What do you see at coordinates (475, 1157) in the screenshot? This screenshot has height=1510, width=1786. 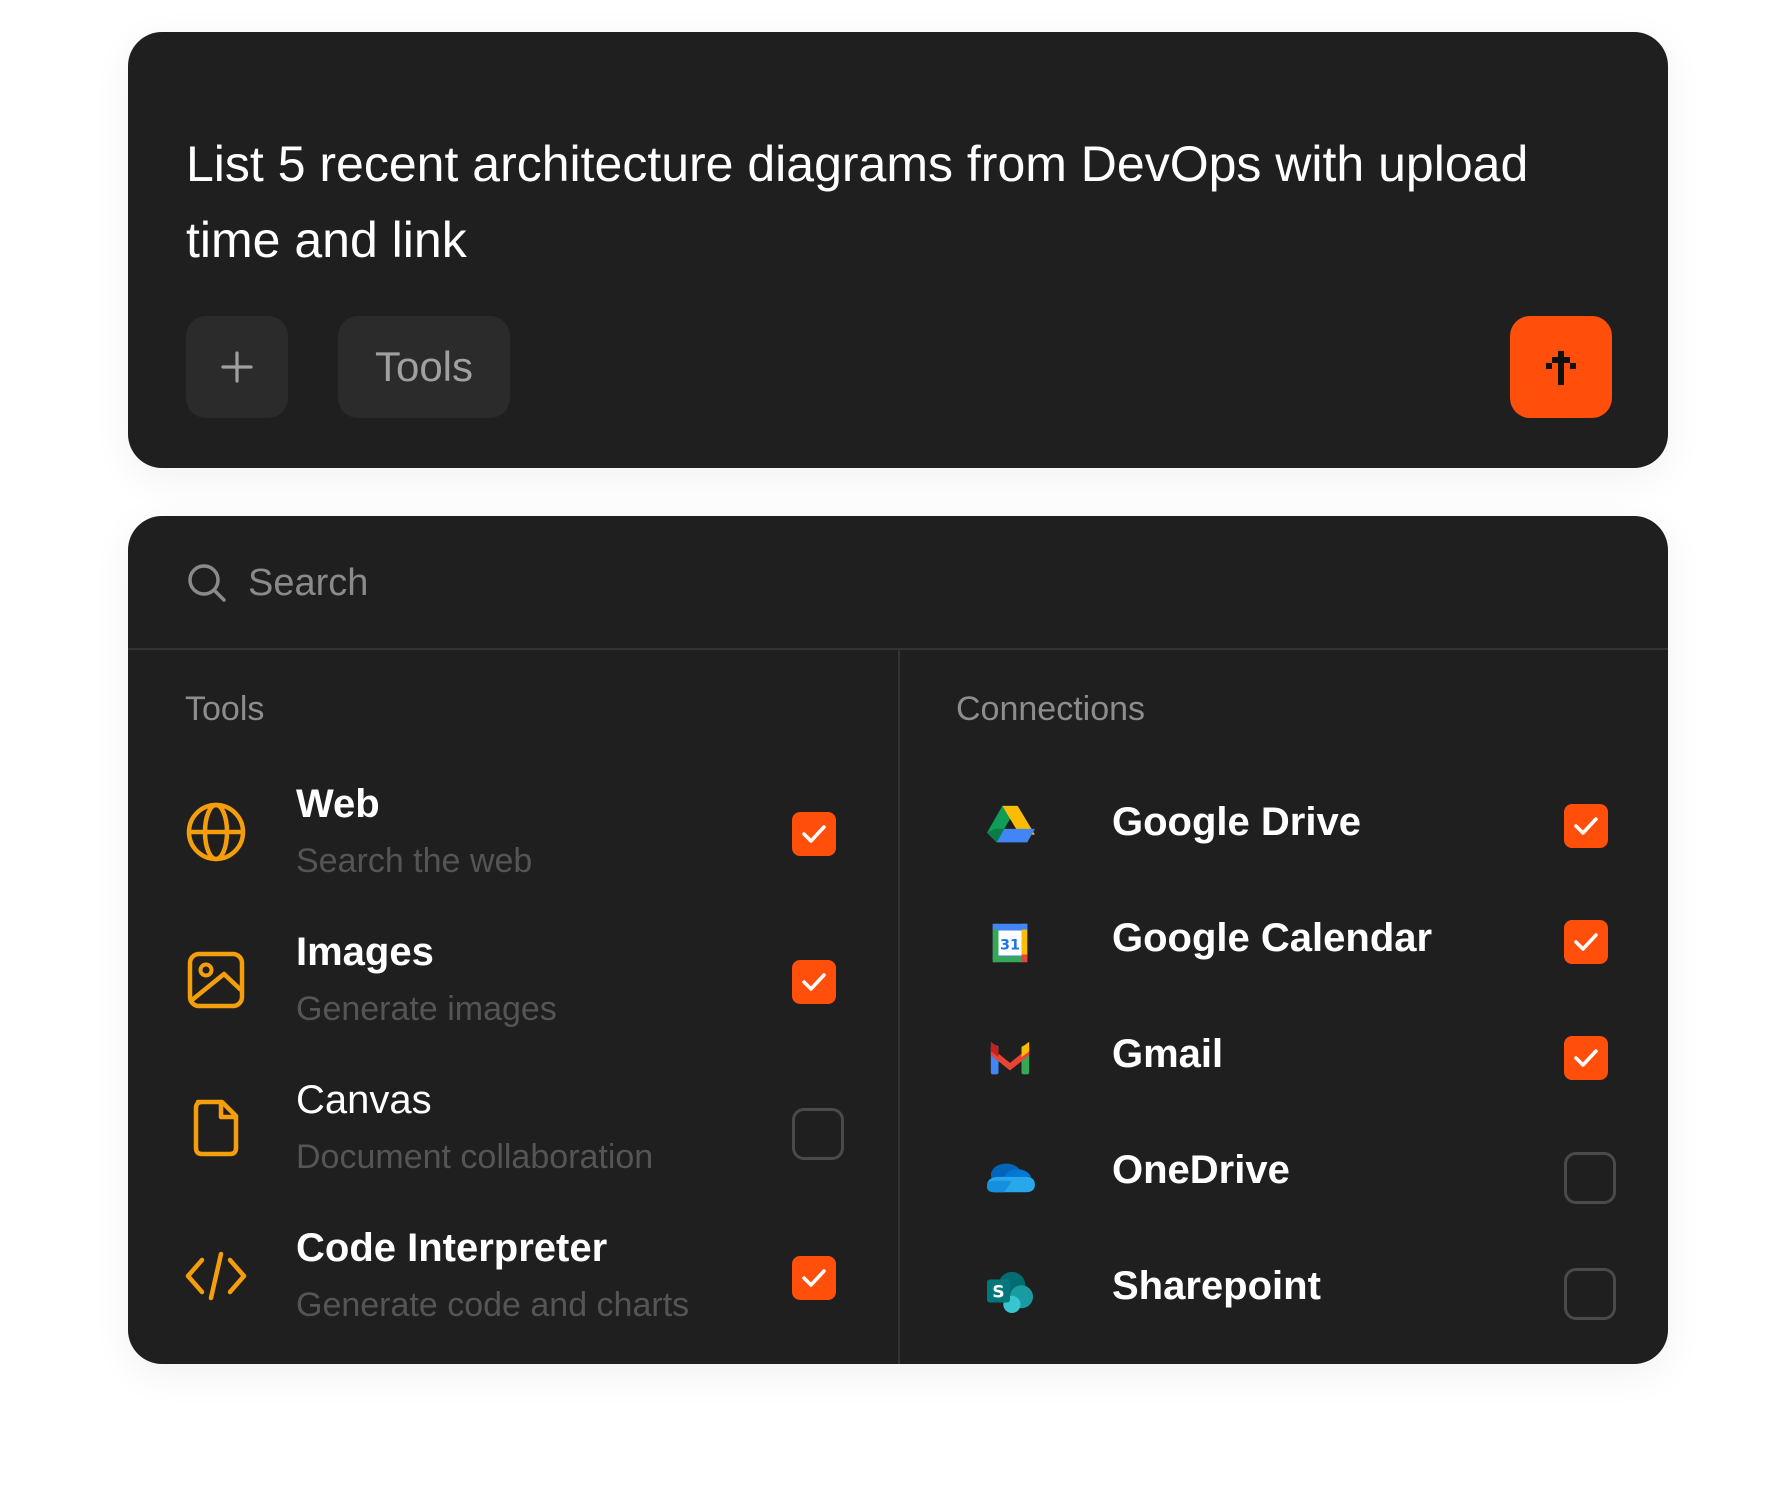 I see `tool-description: Document collaboration` at bounding box center [475, 1157].